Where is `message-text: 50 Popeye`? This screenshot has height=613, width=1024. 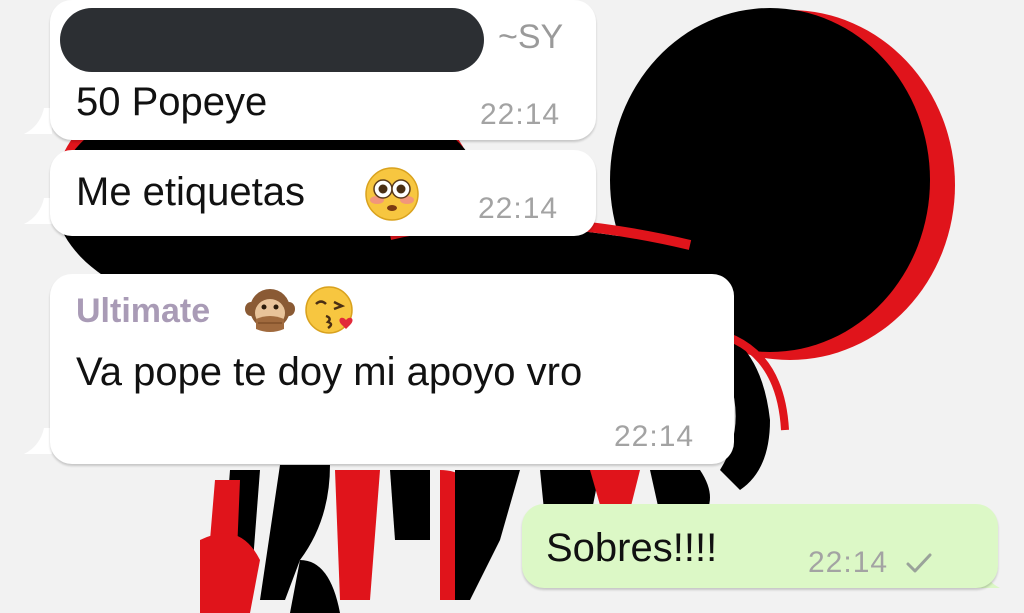
message-text: 50 Popeye is located at coordinates (172, 102).